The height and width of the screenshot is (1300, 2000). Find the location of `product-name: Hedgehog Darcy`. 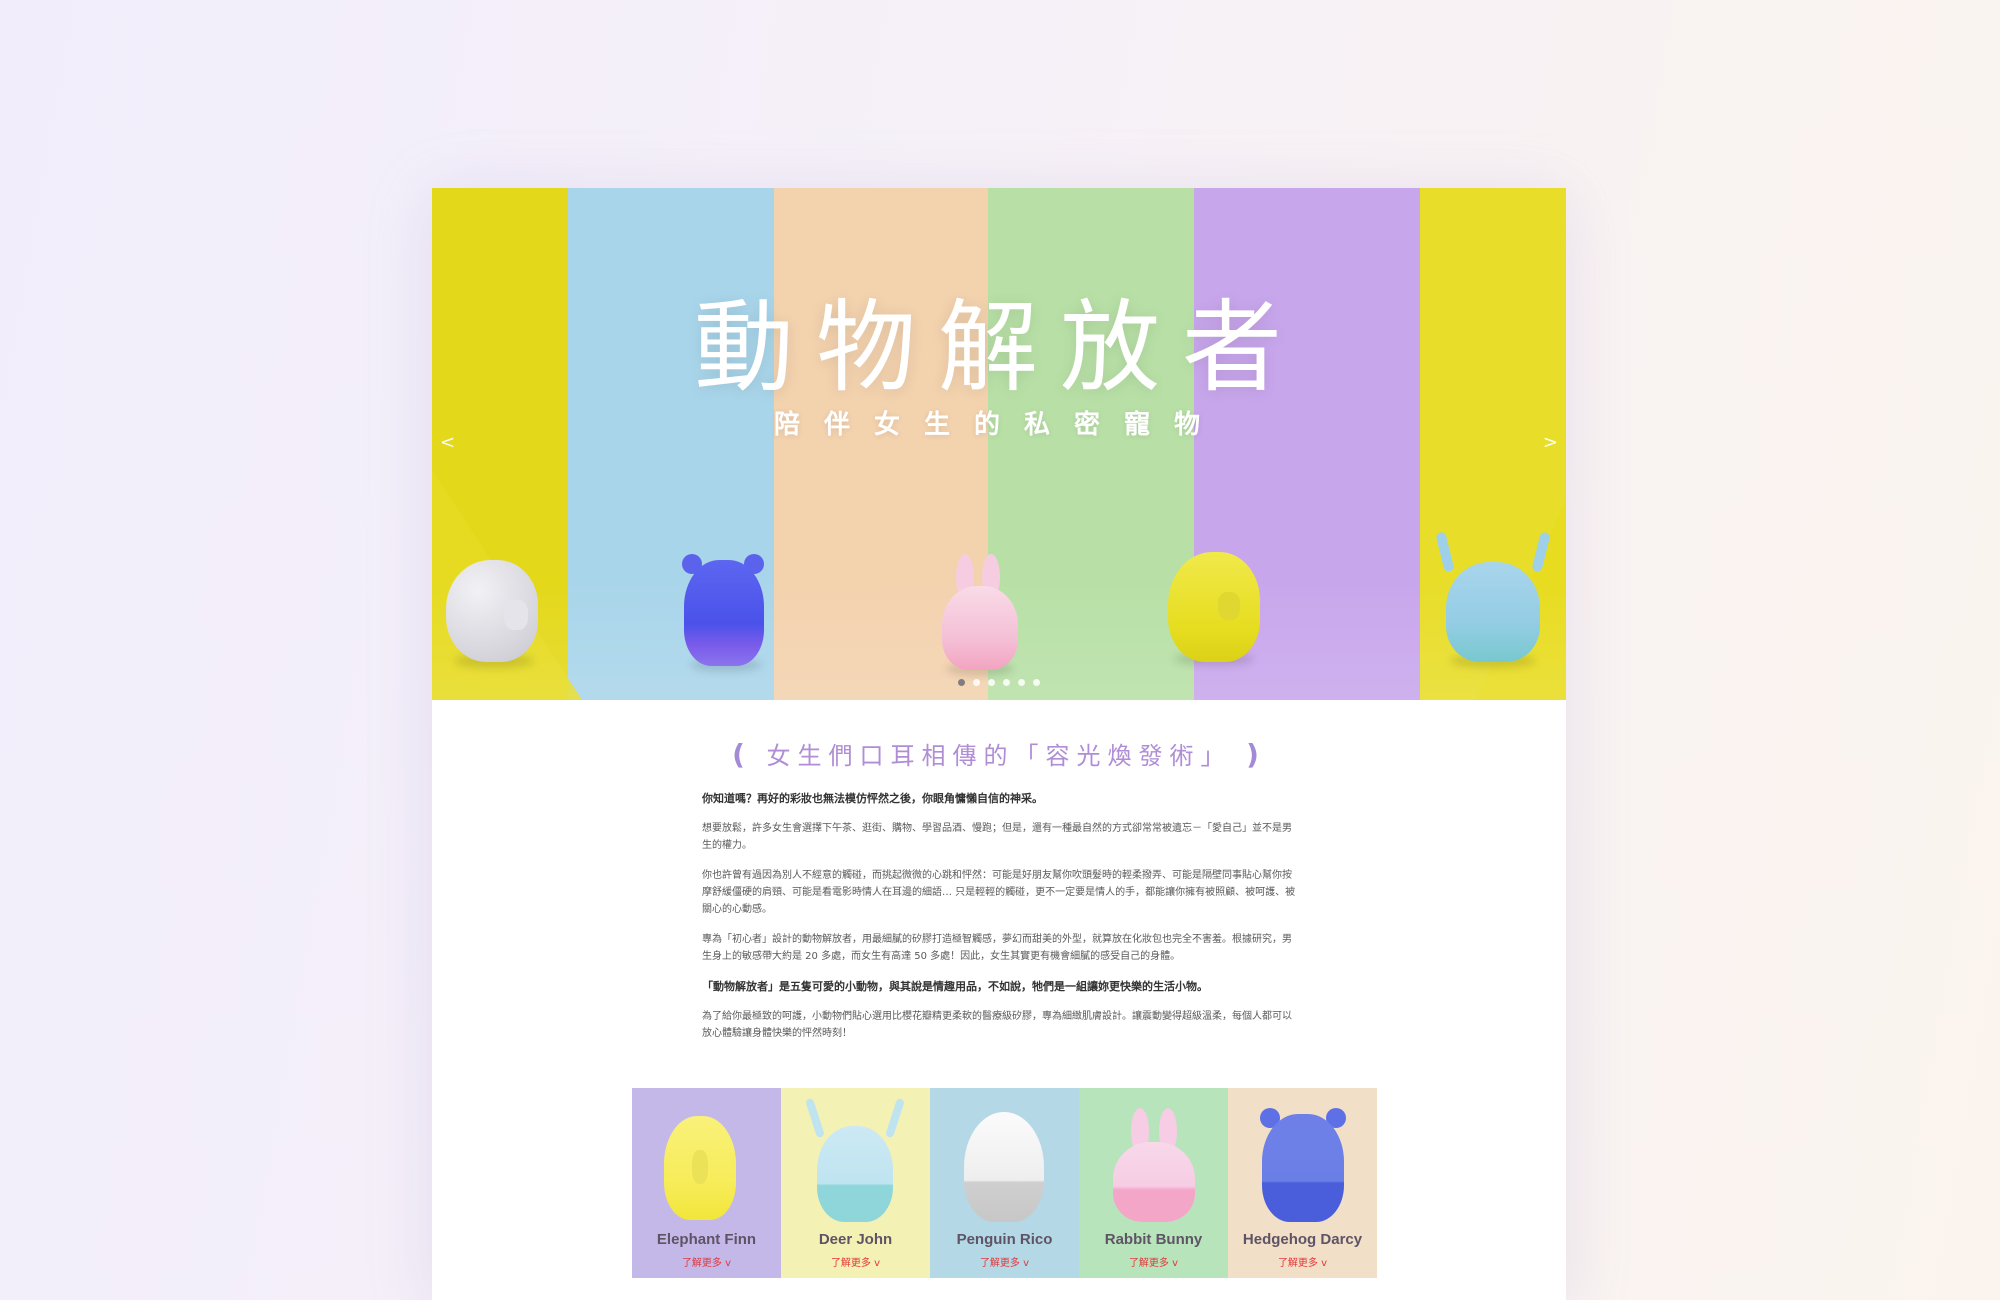

product-name: Hedgehog Darcy is located at coordinates (1302, 1239).